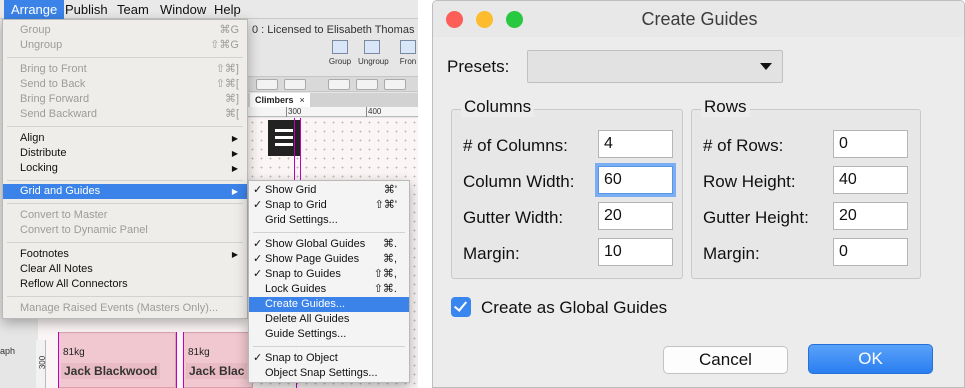 The height and width of the screenshot is (388, 965). Describe the element at coordinates (340, 47) in the screenshot. I see `group-icon` at that location.